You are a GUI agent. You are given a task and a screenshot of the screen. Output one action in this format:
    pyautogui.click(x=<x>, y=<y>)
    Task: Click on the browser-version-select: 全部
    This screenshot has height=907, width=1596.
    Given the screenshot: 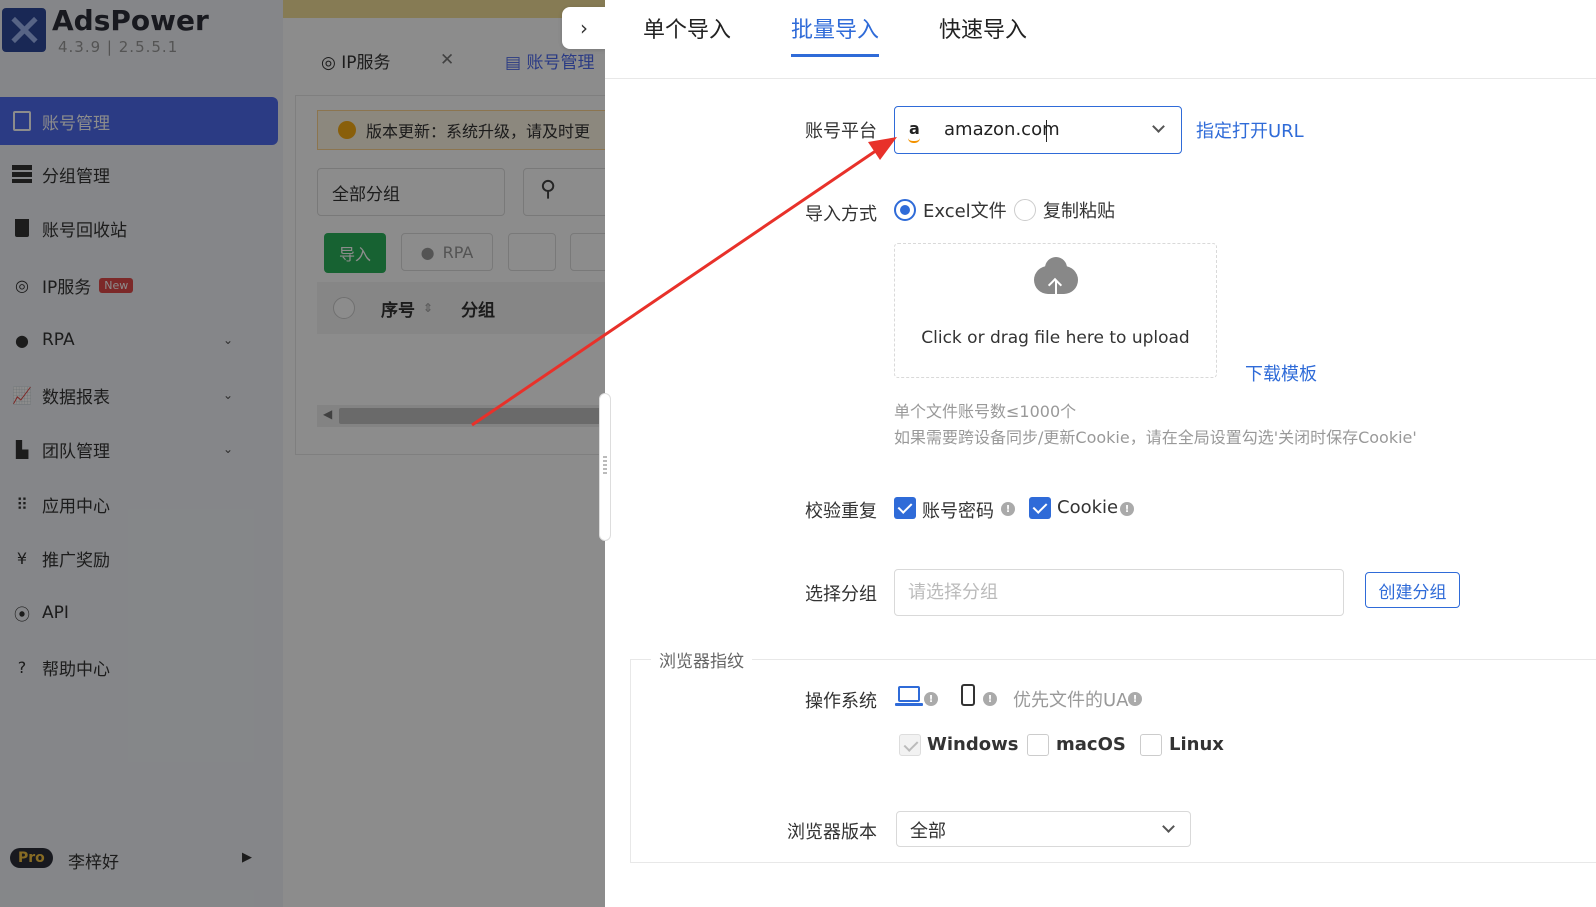 What is the action you would take?
    pyautogui.click(x=1043, y=829)
    